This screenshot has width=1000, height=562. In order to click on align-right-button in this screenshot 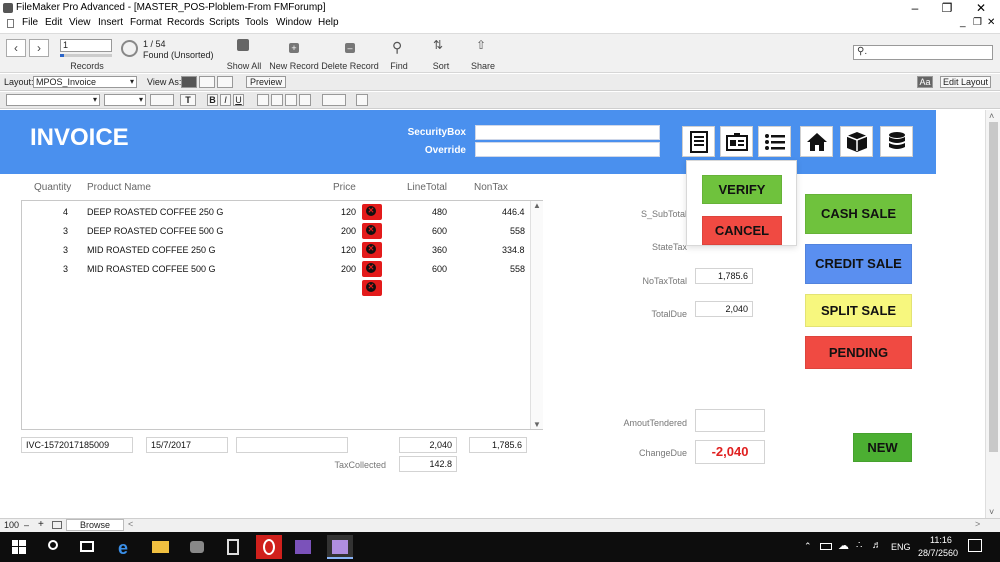, I will do `click(291, 100)`.